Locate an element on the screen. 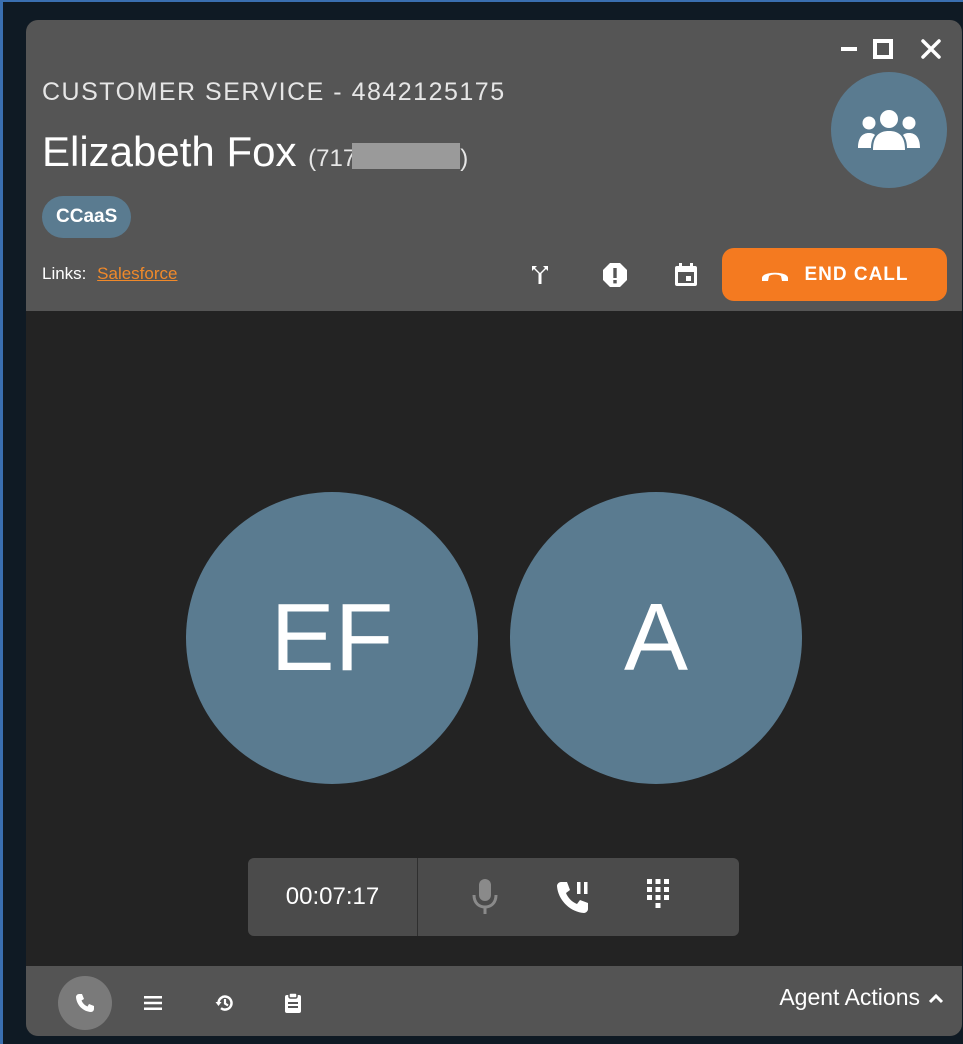 The width and height of the screenshot is (963, 1044). participant-initials: A is located at coordinates (656, 637).